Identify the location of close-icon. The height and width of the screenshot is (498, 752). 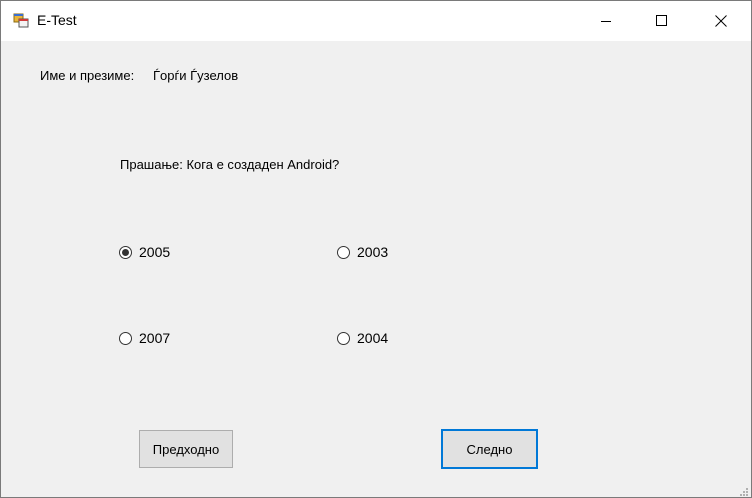
(721, 21).